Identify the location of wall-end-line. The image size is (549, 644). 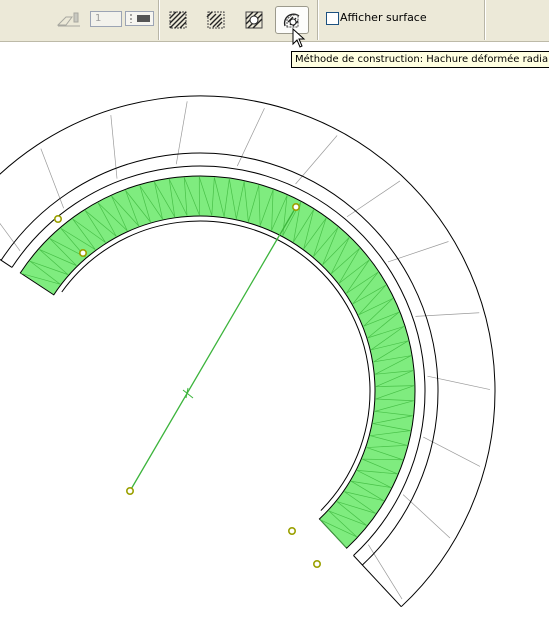
(377, 581).